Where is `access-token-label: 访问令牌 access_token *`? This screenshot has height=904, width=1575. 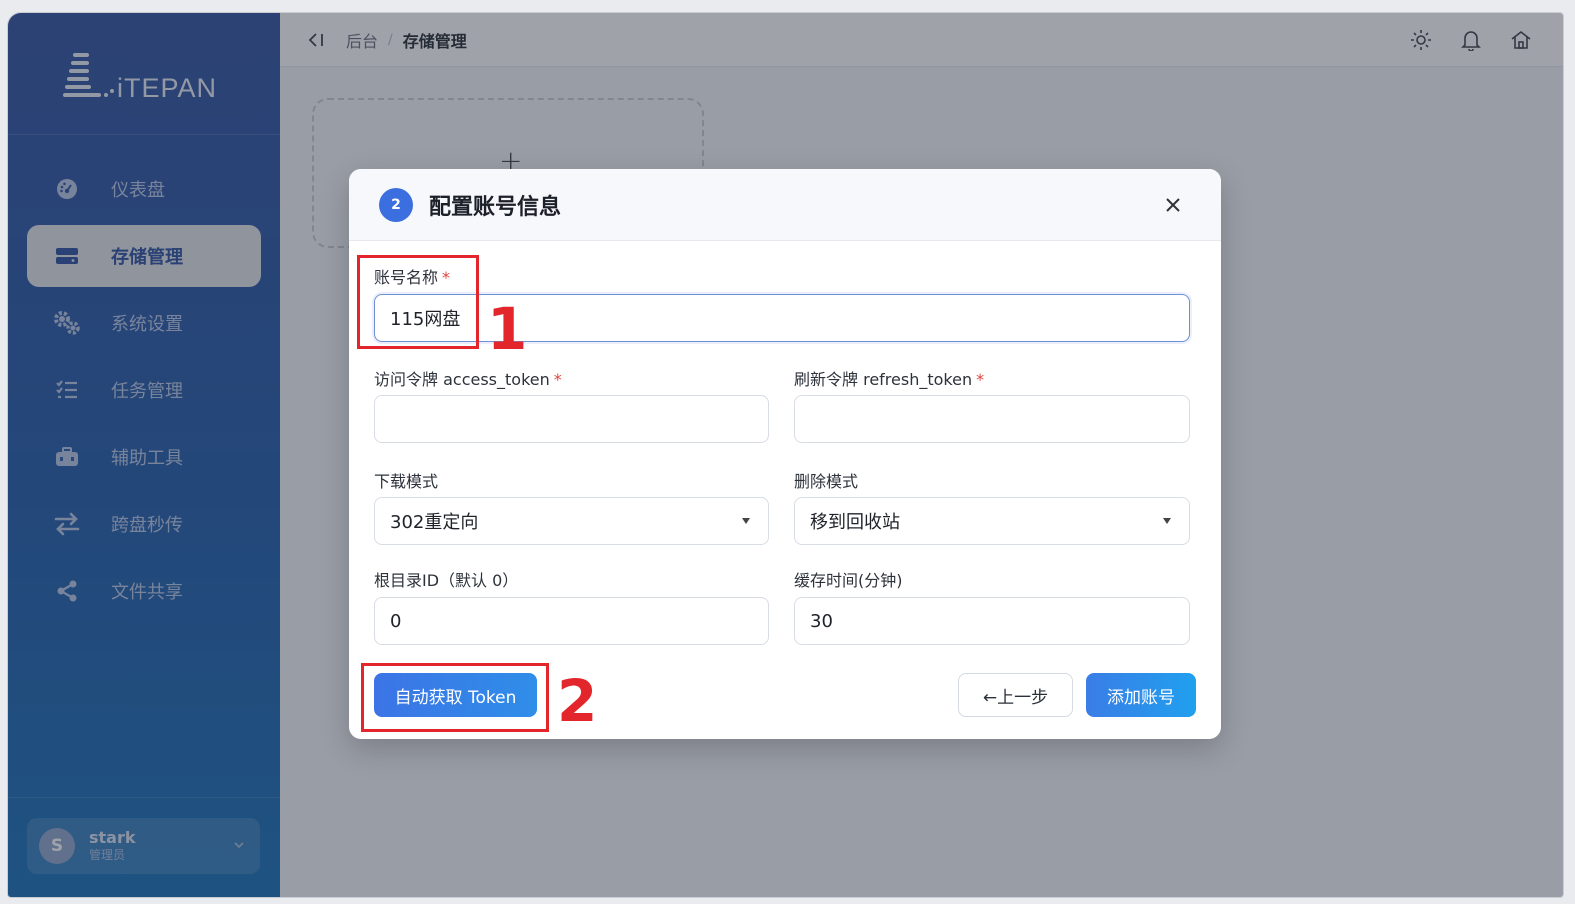 access-token-label: 访问令牌 access_token * is located at coordinates (468, 378).